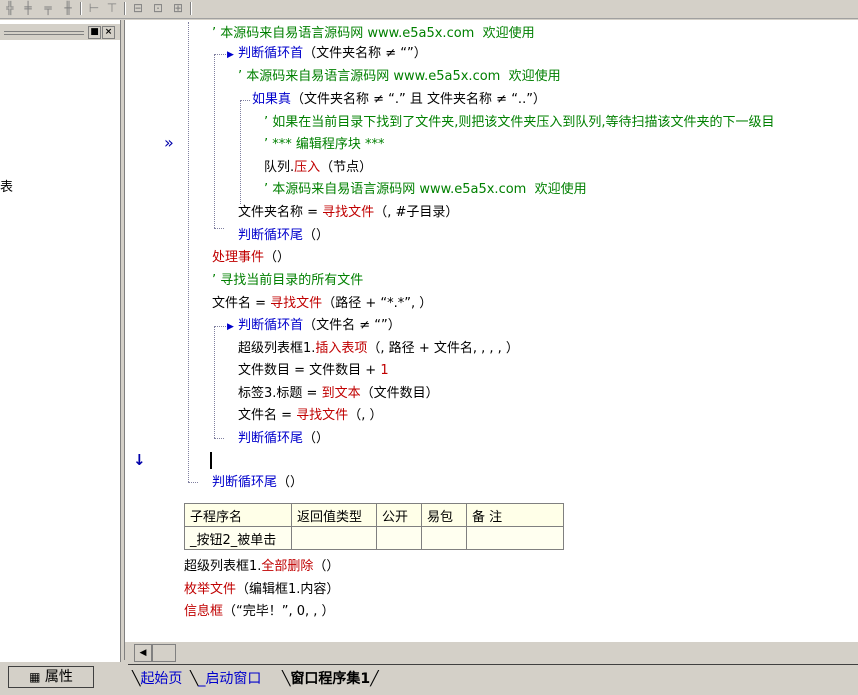 This screenshot has height=695, width=858. I want to click on code-line: 文件名 = 寻找文件（, ）, so click(310, 416).